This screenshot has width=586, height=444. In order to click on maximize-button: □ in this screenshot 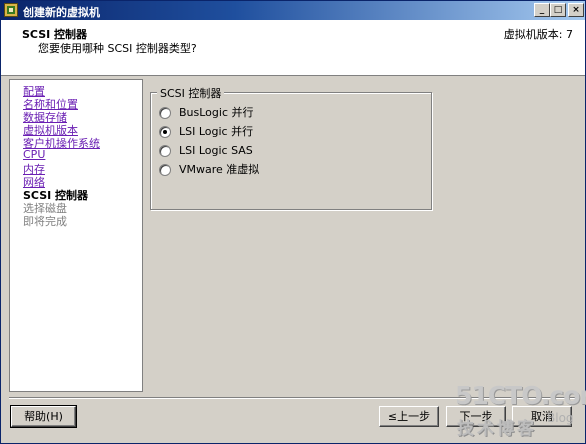, I will do `click(558, 10)`.